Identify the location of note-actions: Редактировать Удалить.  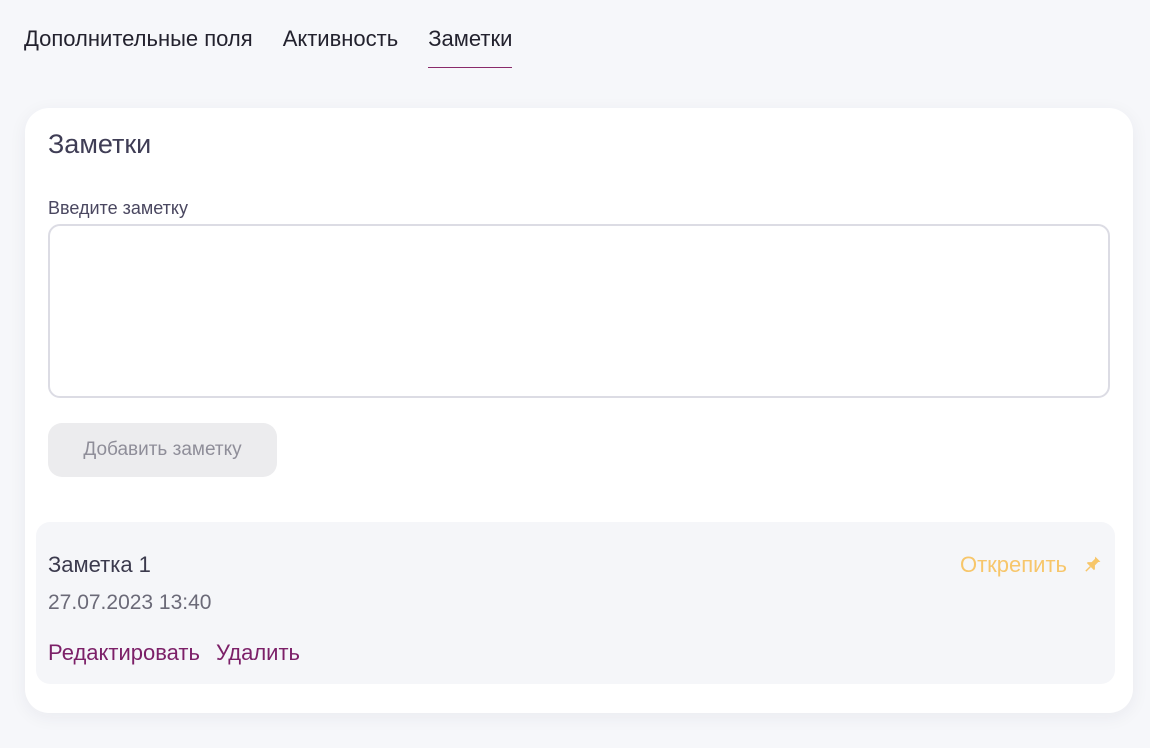
(174, 653).